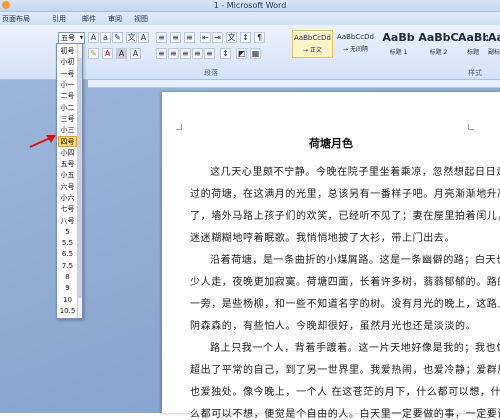 The height and width of the screenshot is (420, 500). I want to click on font-size-option: 10.5, so click(67, 311).